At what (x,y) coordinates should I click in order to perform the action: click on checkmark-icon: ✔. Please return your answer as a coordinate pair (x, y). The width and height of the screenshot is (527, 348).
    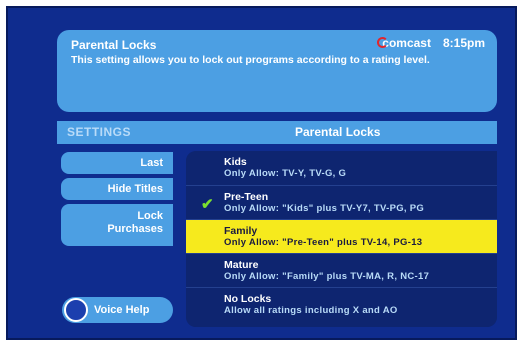
    Looking at the image, I should click on (207, 204).